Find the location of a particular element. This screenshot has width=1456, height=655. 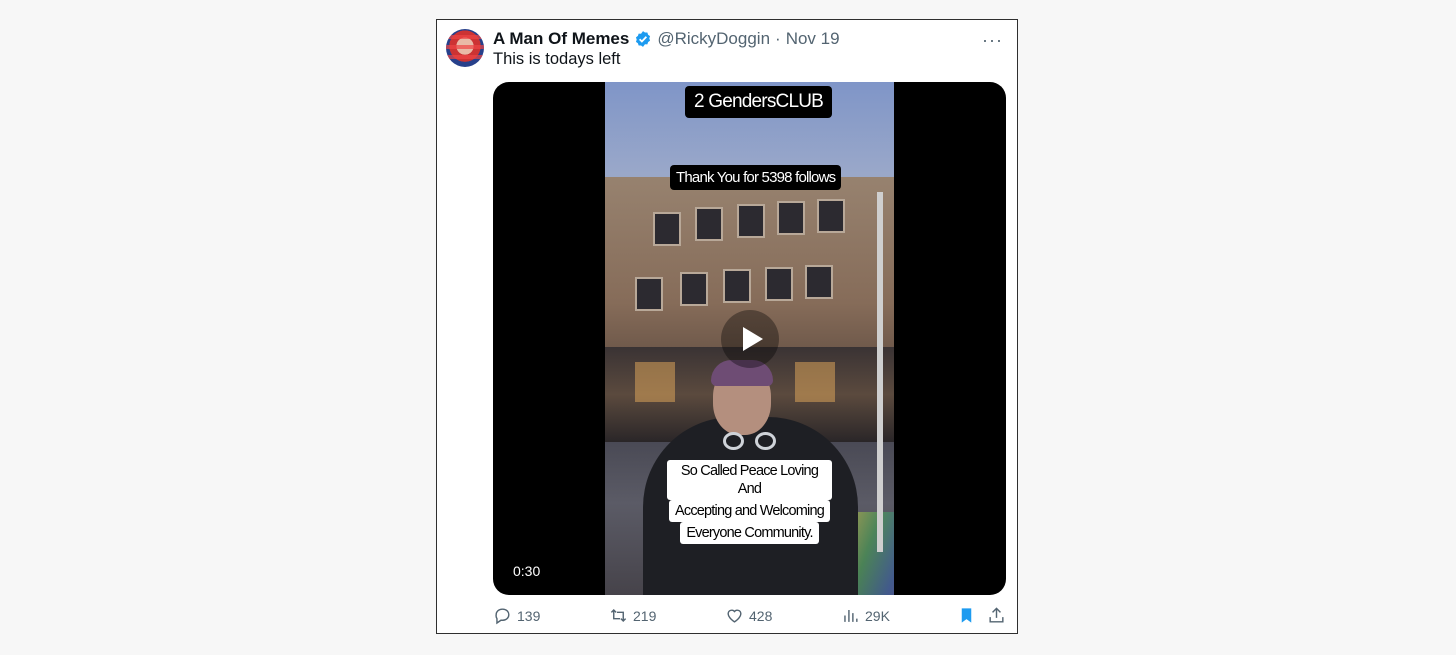

caption-mid: Thank You for 5398 follows is located at coordinates (756, 177).